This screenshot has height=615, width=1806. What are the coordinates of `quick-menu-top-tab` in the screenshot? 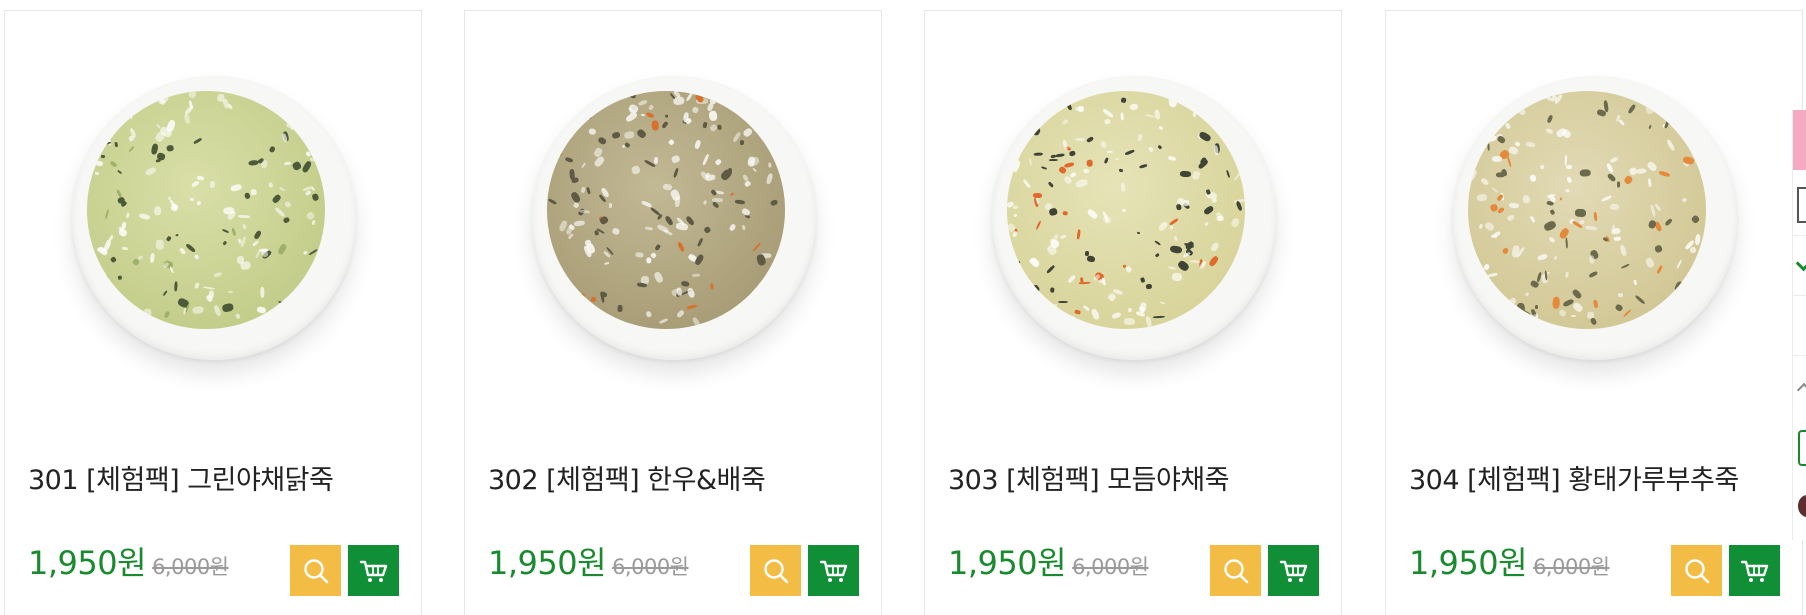 It's located at (1799, 140).